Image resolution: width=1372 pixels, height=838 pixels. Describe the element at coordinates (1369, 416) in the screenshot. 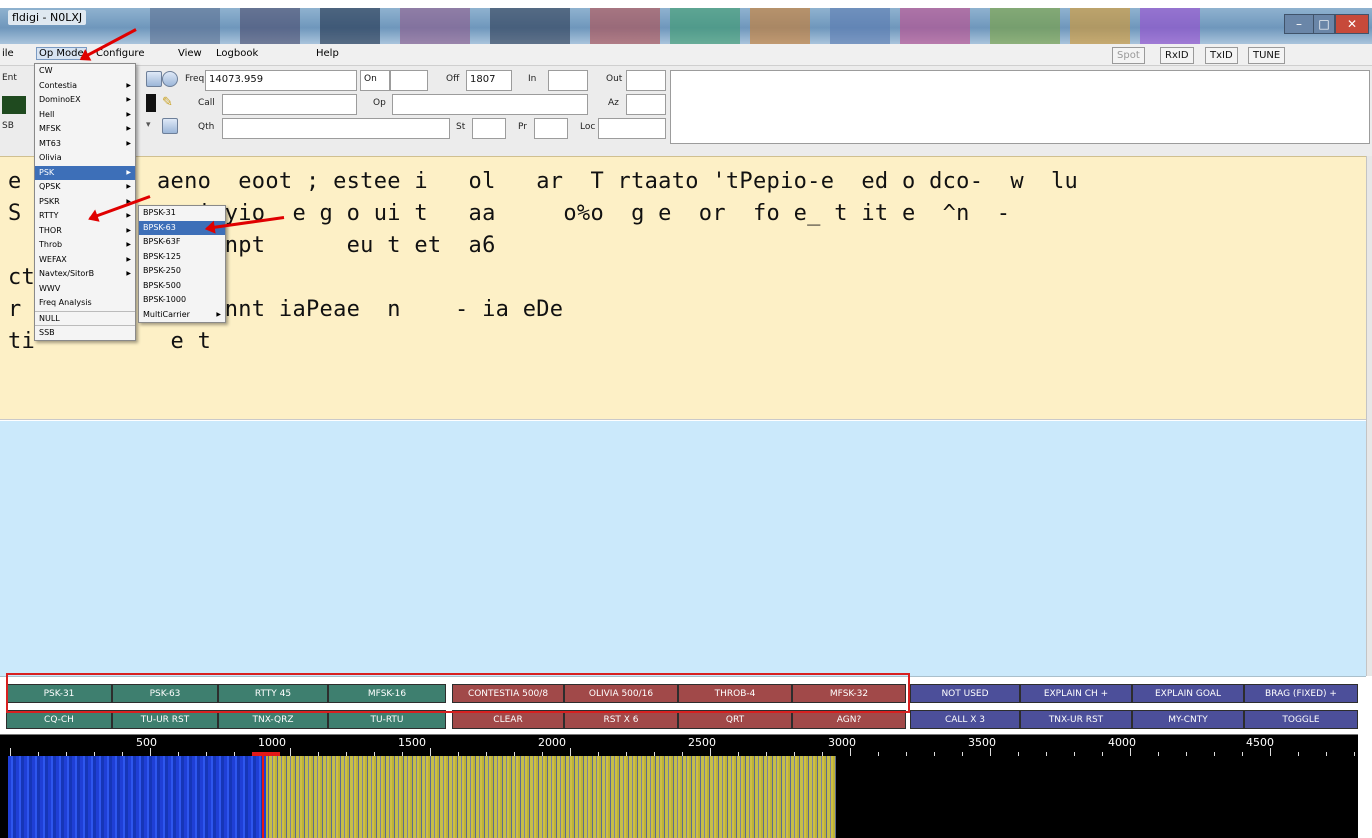

I see `scrollbar` at that location.